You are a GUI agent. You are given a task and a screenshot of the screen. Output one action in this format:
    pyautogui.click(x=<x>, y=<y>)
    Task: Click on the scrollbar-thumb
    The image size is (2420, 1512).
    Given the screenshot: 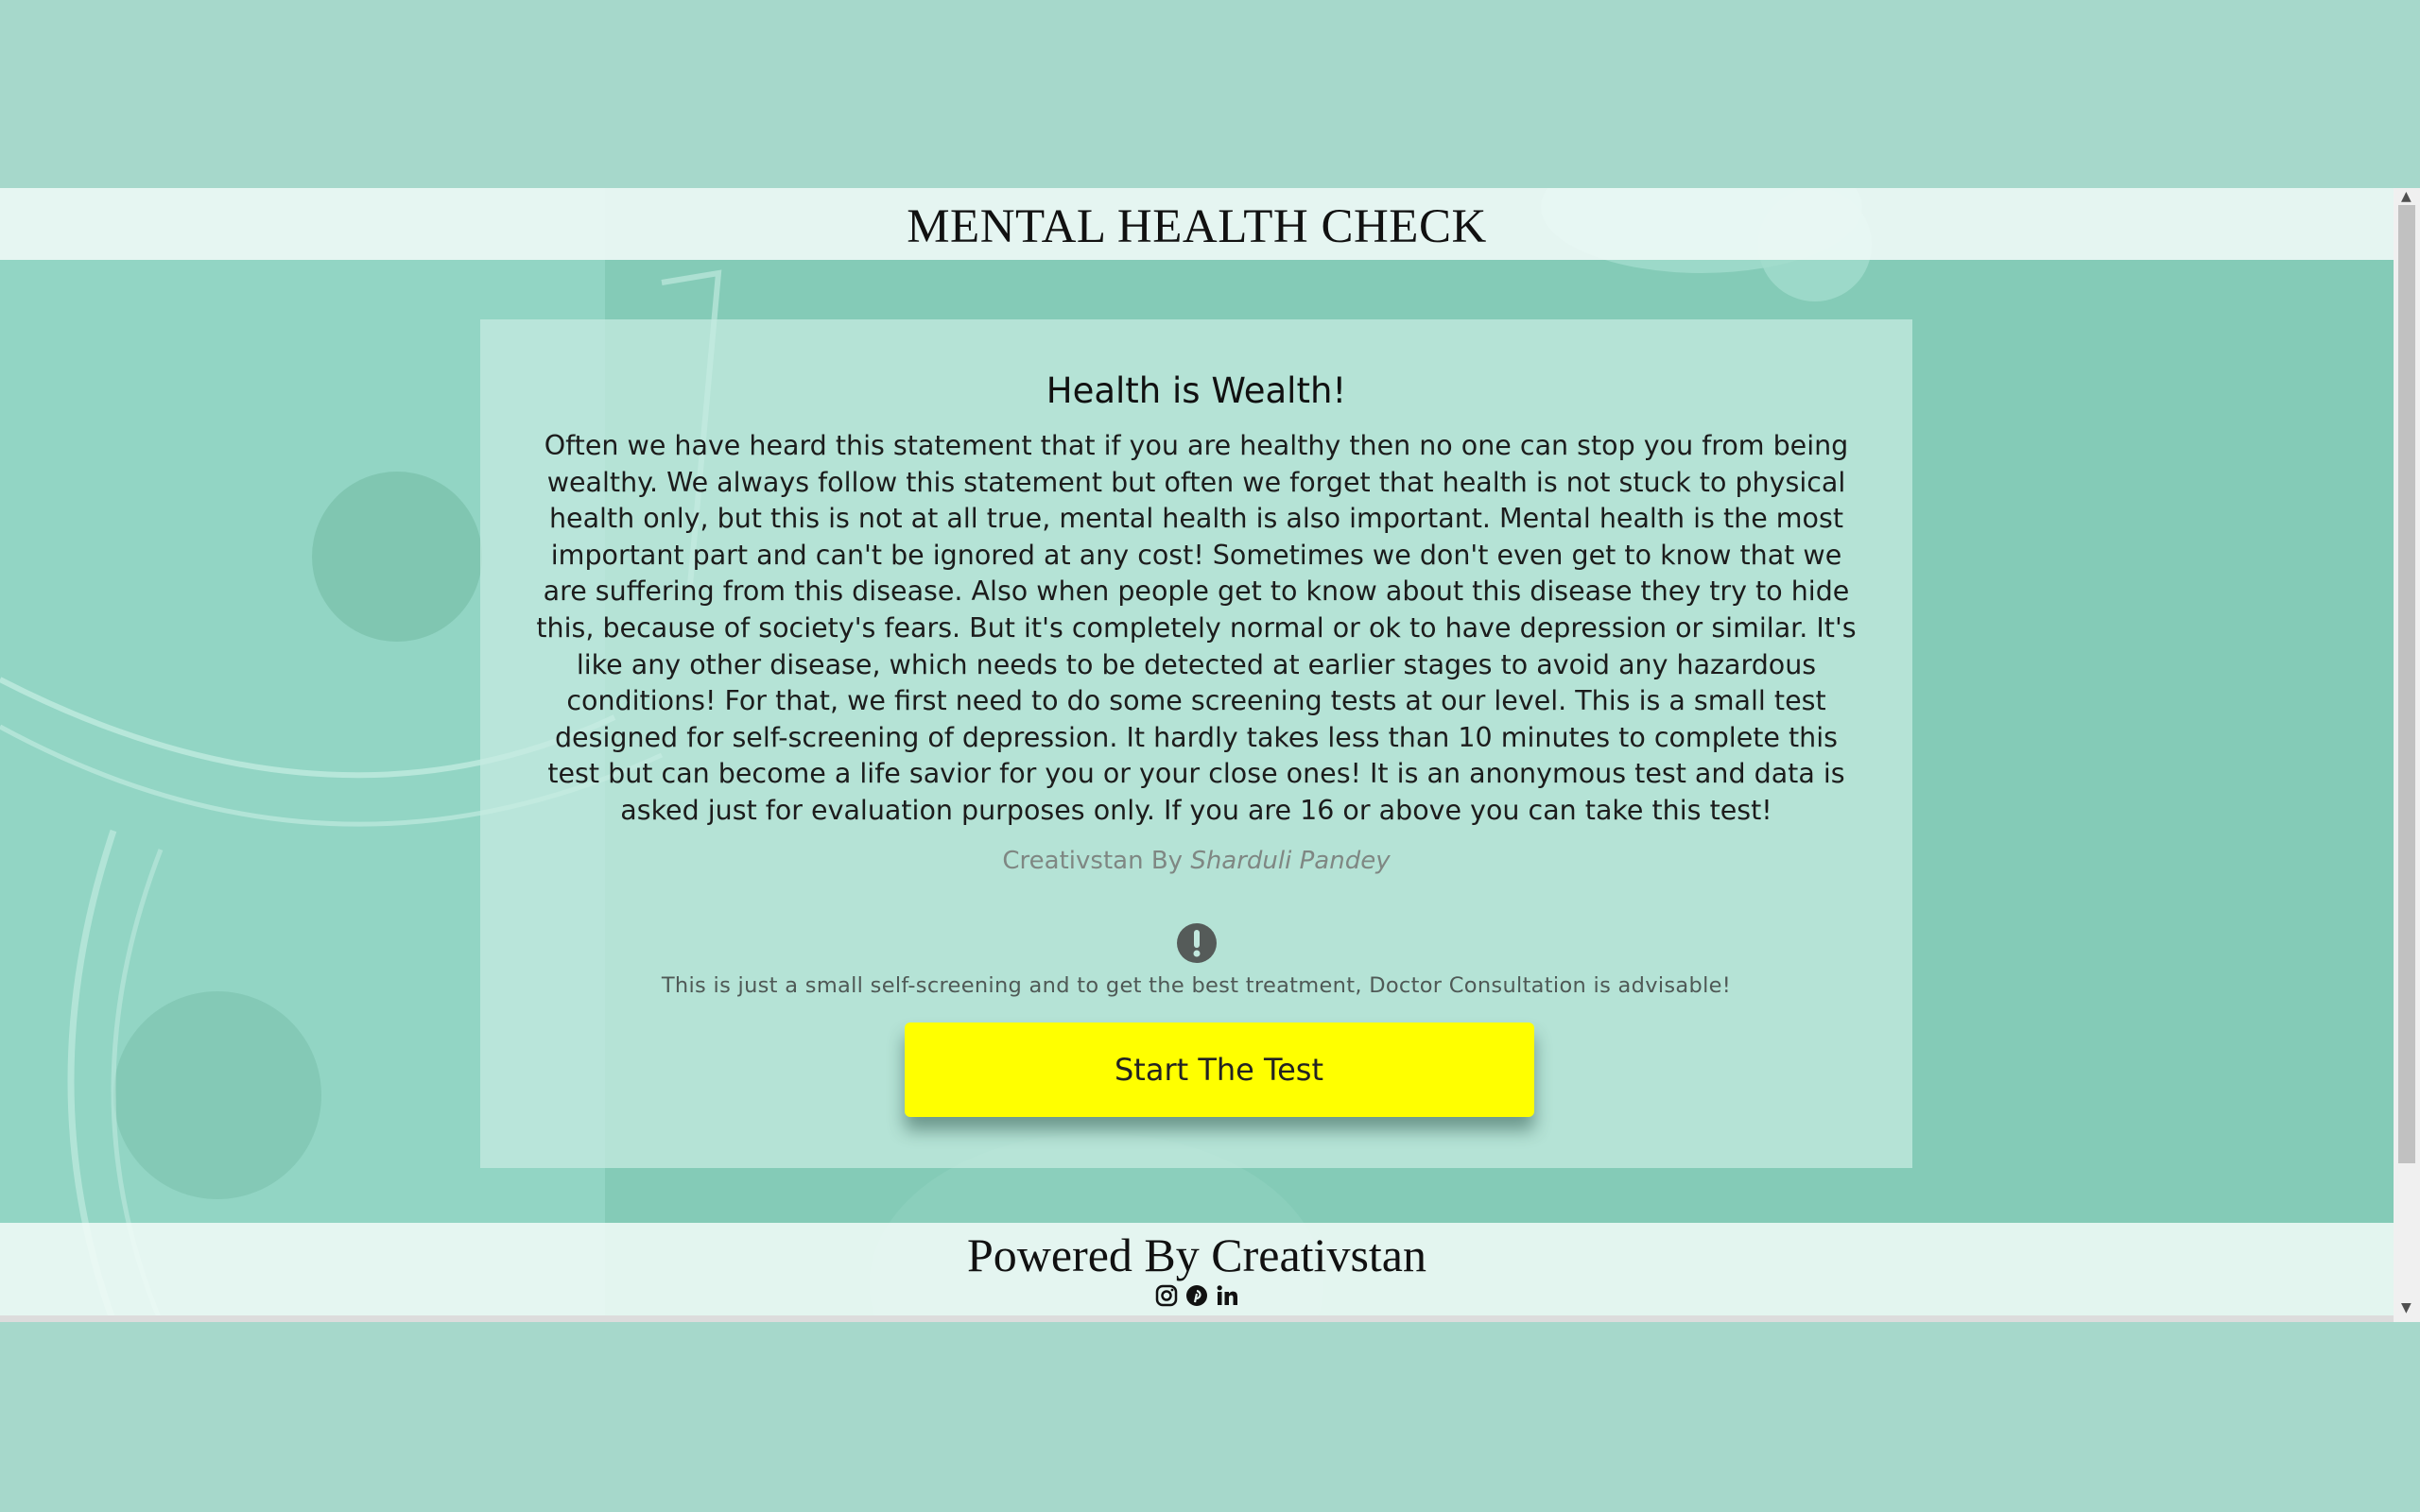 What is the action you would take?
    pyautogui.click(x=2406, y=684)
    